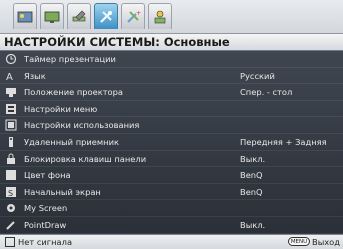 Image resolution: width=343 pixels, height=249 pixels. Describe the element at coordinates (10, 242) in the screenshot. I see `input-source-icon` at that location.